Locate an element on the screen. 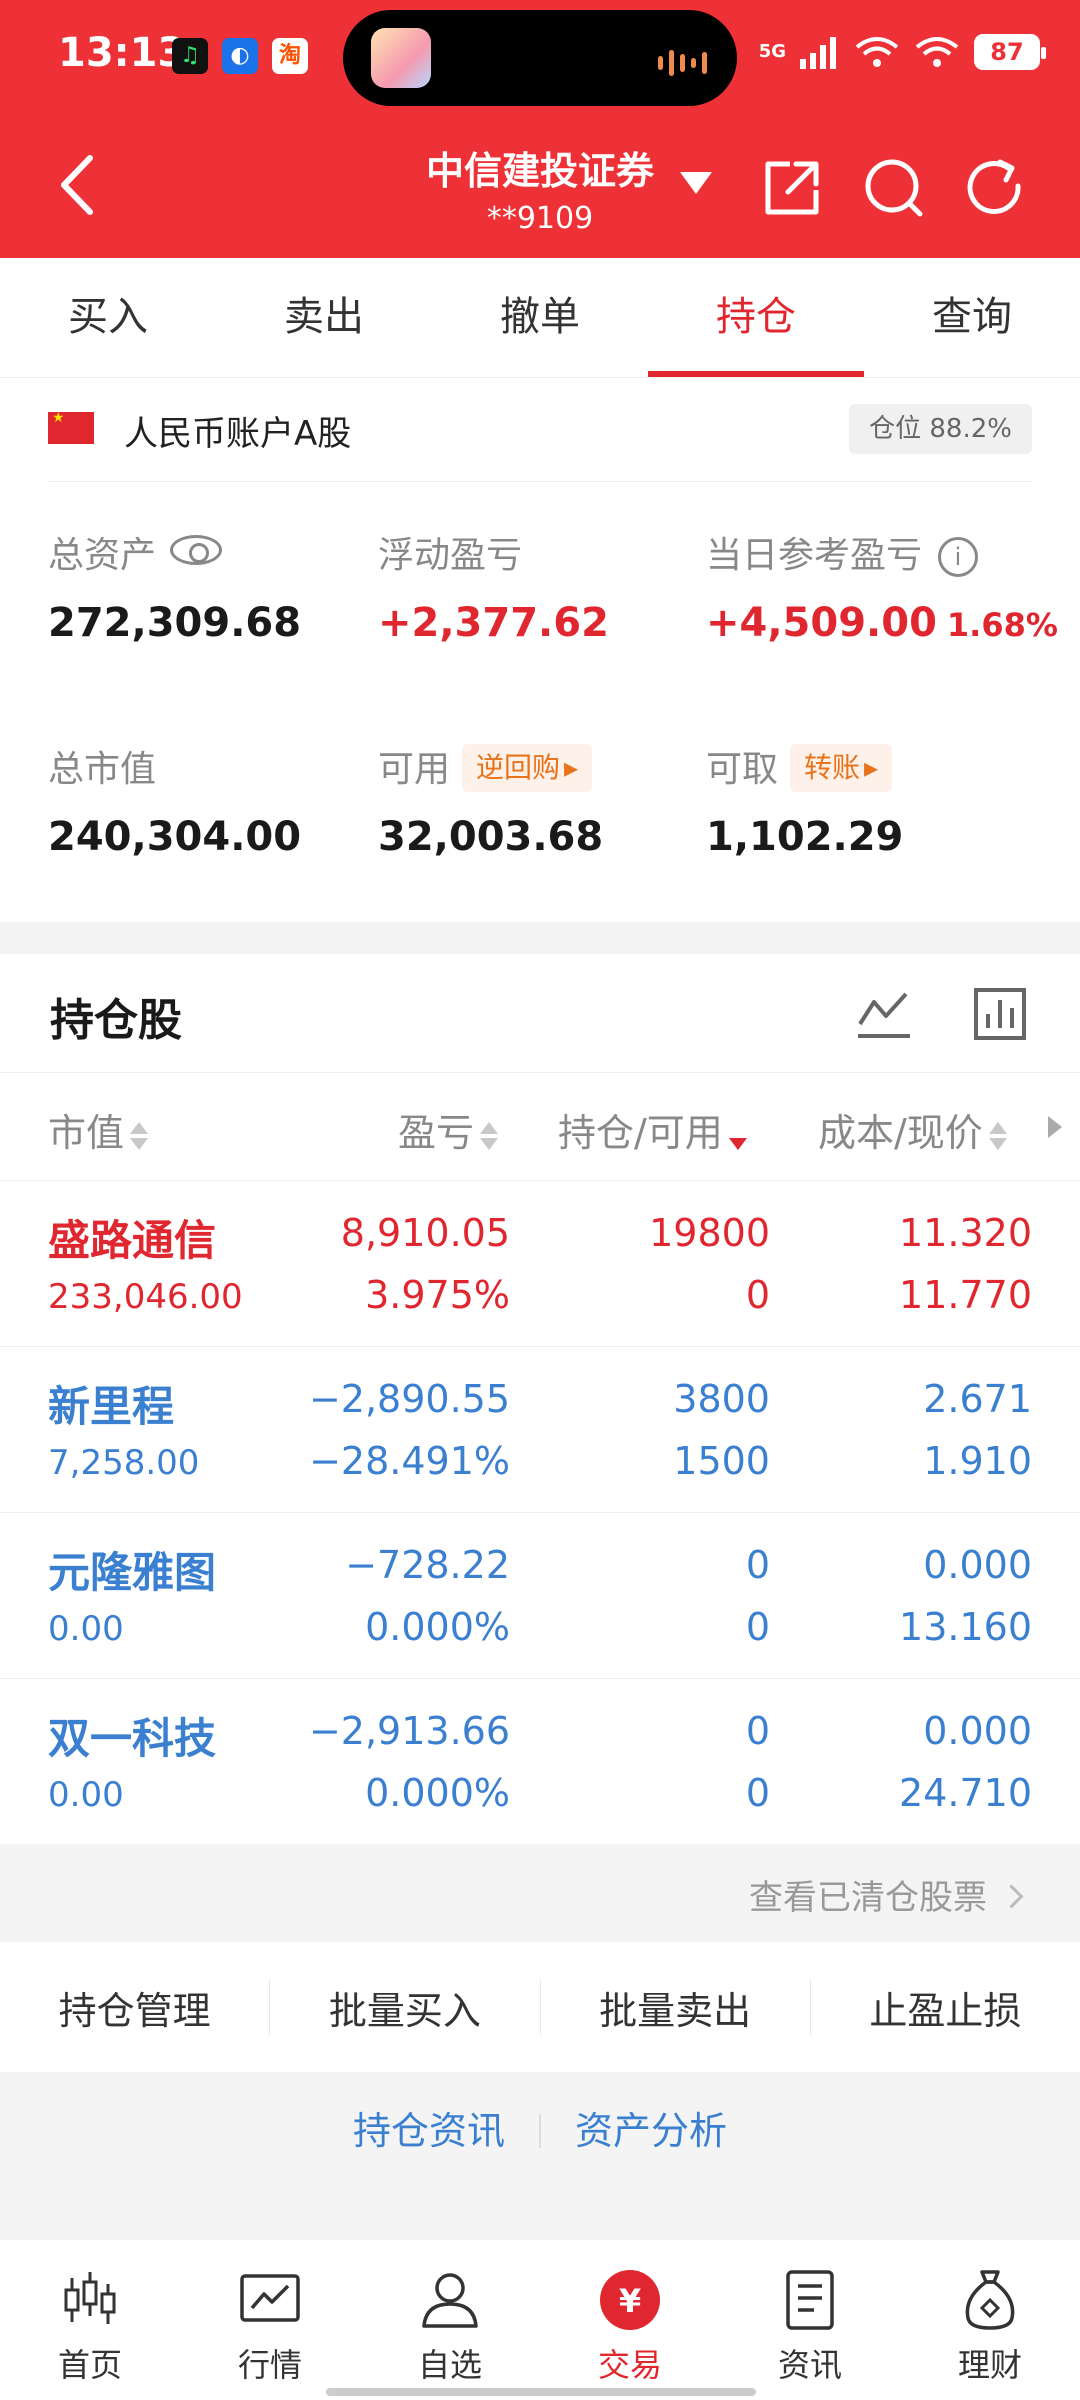  nav-home: 首页 is located at coordinates (90, 2320).